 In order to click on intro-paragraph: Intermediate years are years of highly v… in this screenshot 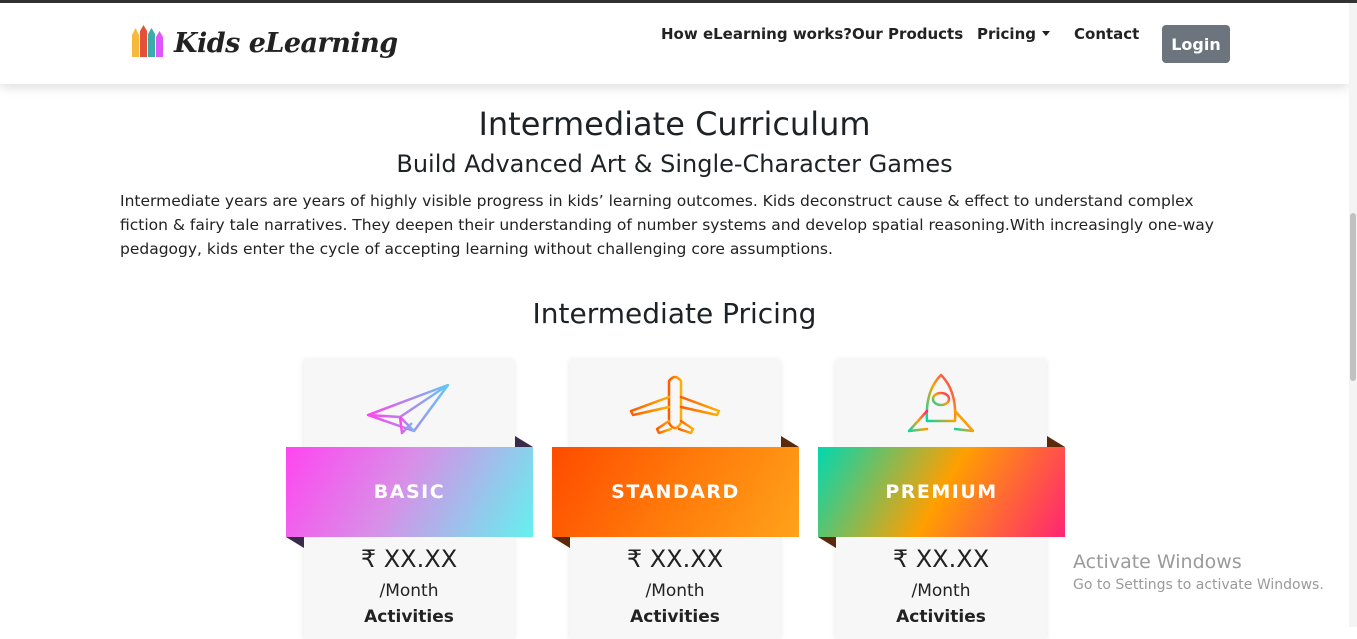, I will do `click(667, 225)`.